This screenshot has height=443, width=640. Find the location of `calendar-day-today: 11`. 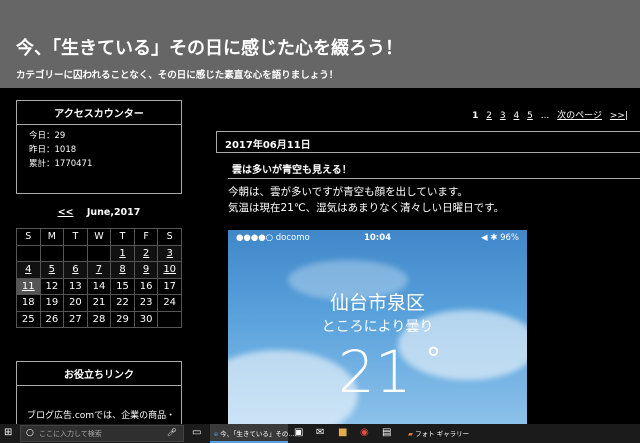

calendar-day-today: 11 is located at coordinates (28, 286).